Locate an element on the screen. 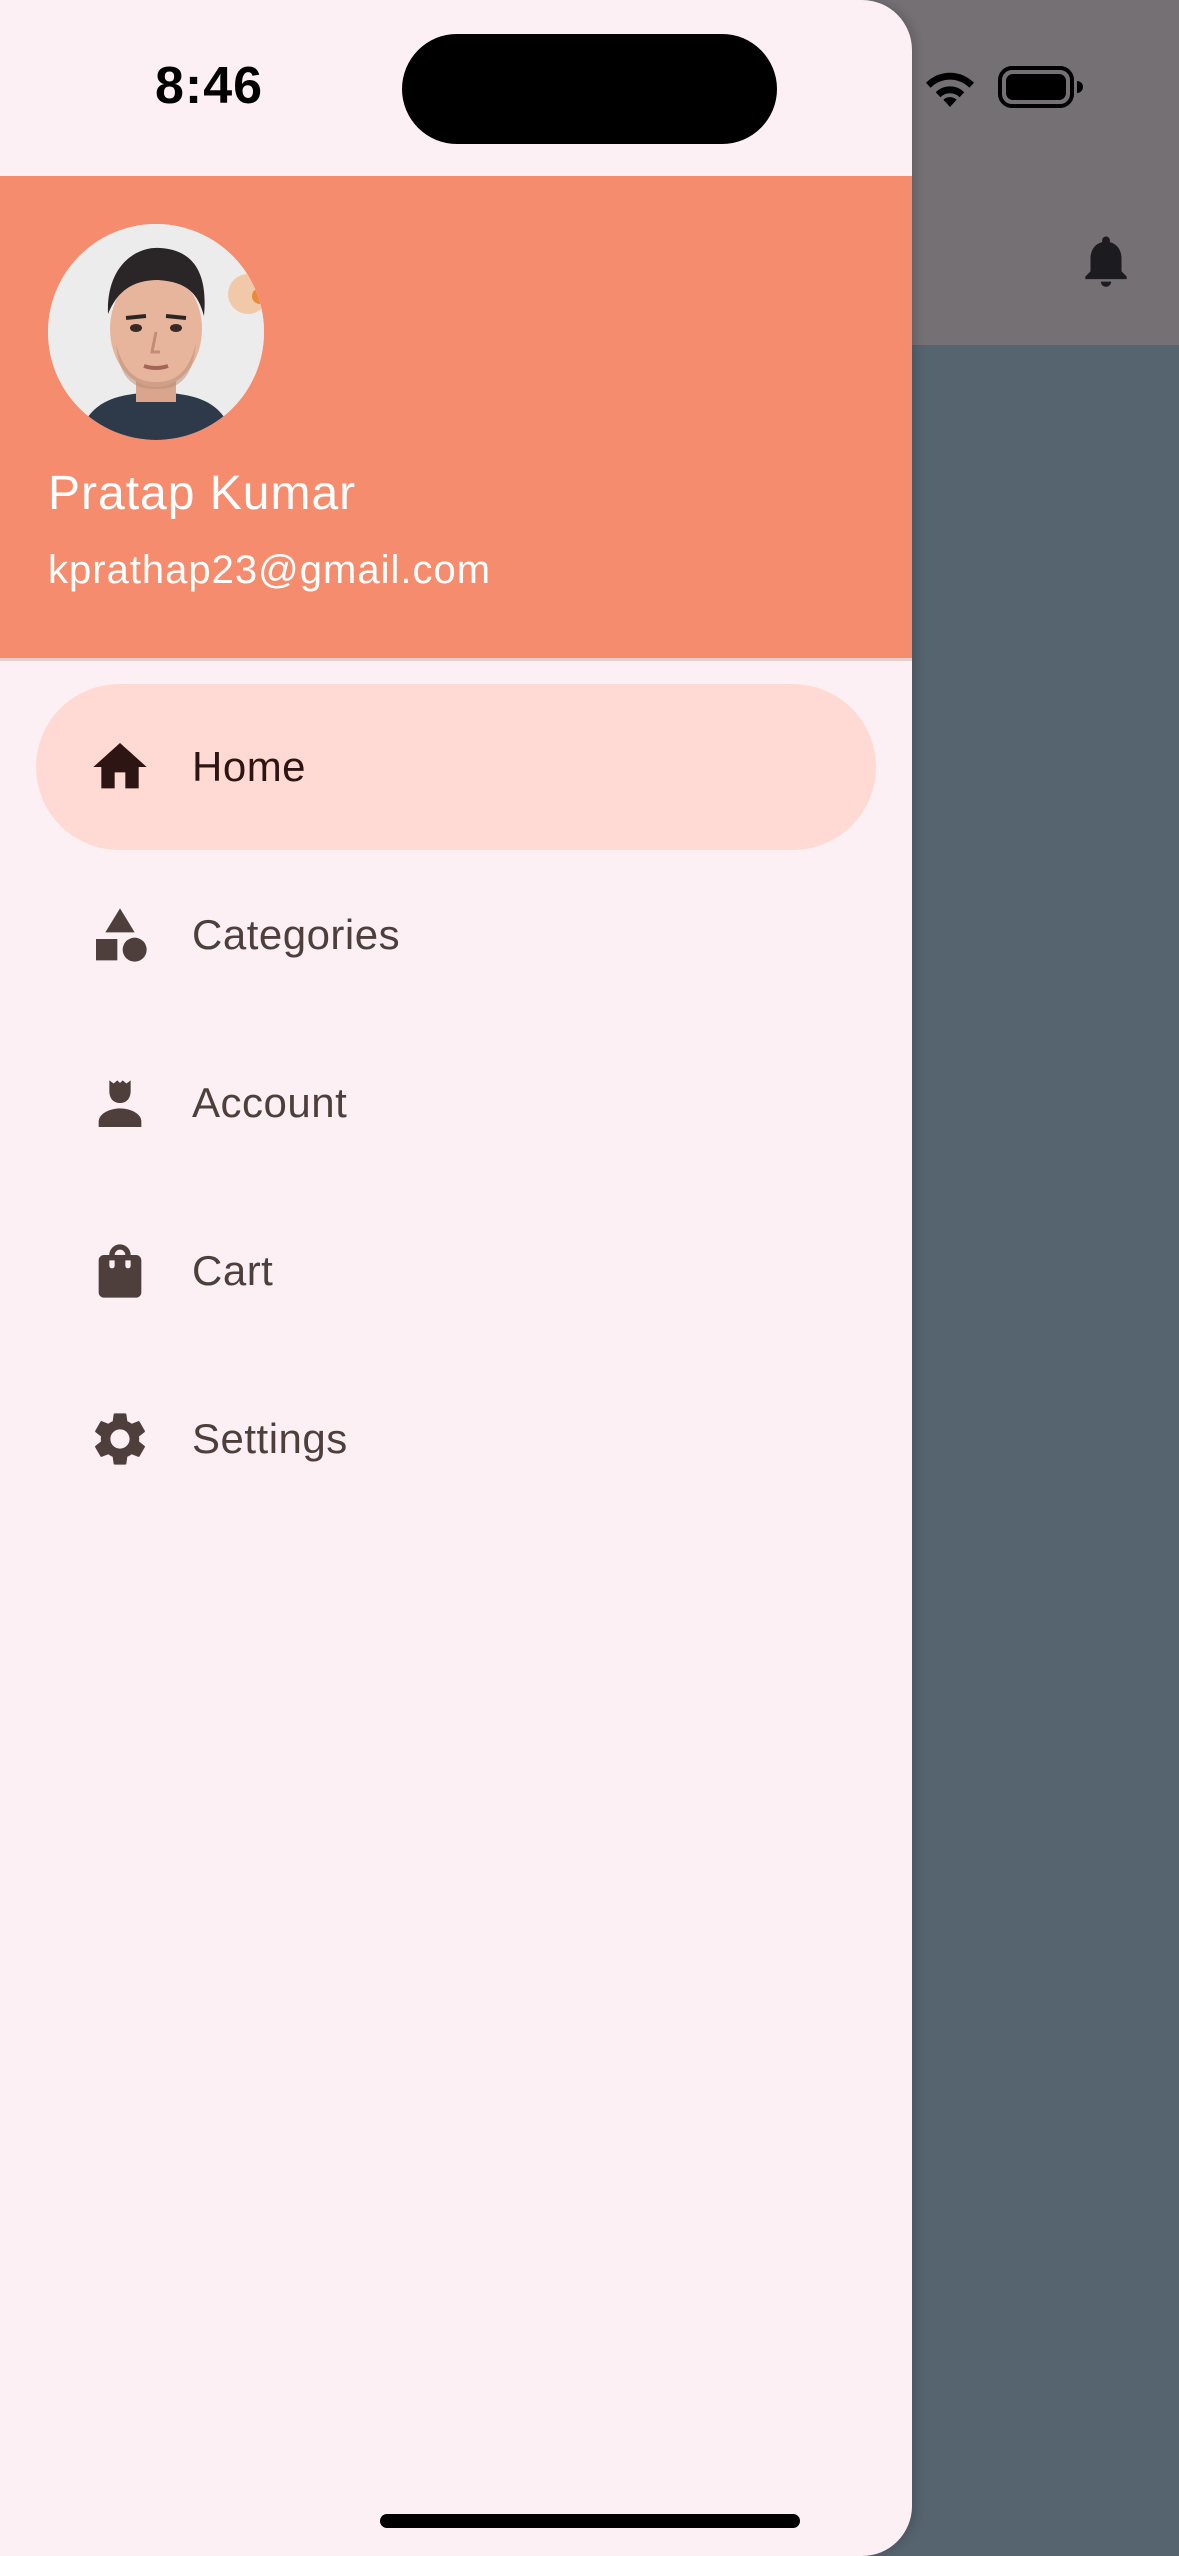 Image resolution: width=1179 pixels, height=2556 pixels. drawer-item-home: Home is located at coordinates (456, 767).